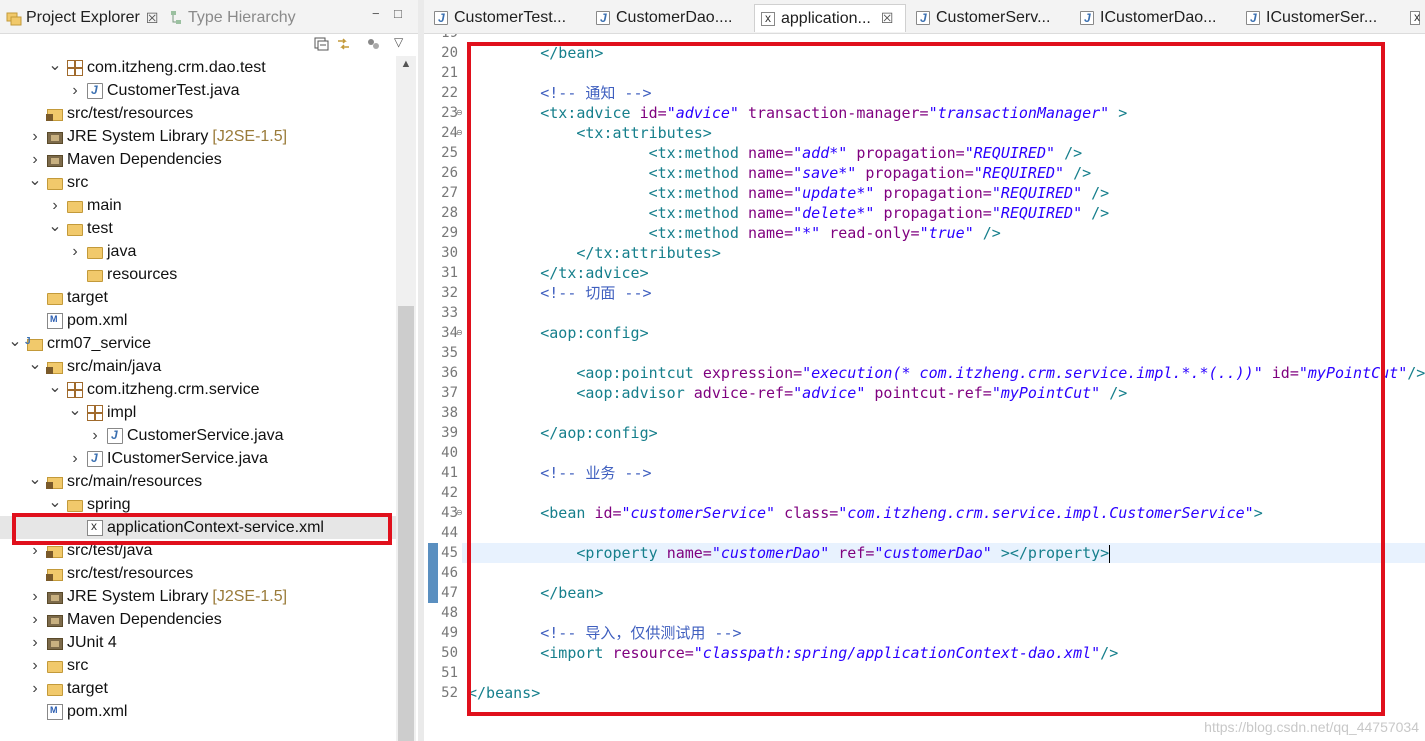  What do you see at coordinates (449, 393) in the screenshot?
I see `line-number: 37` at bounding box center [449, 393].